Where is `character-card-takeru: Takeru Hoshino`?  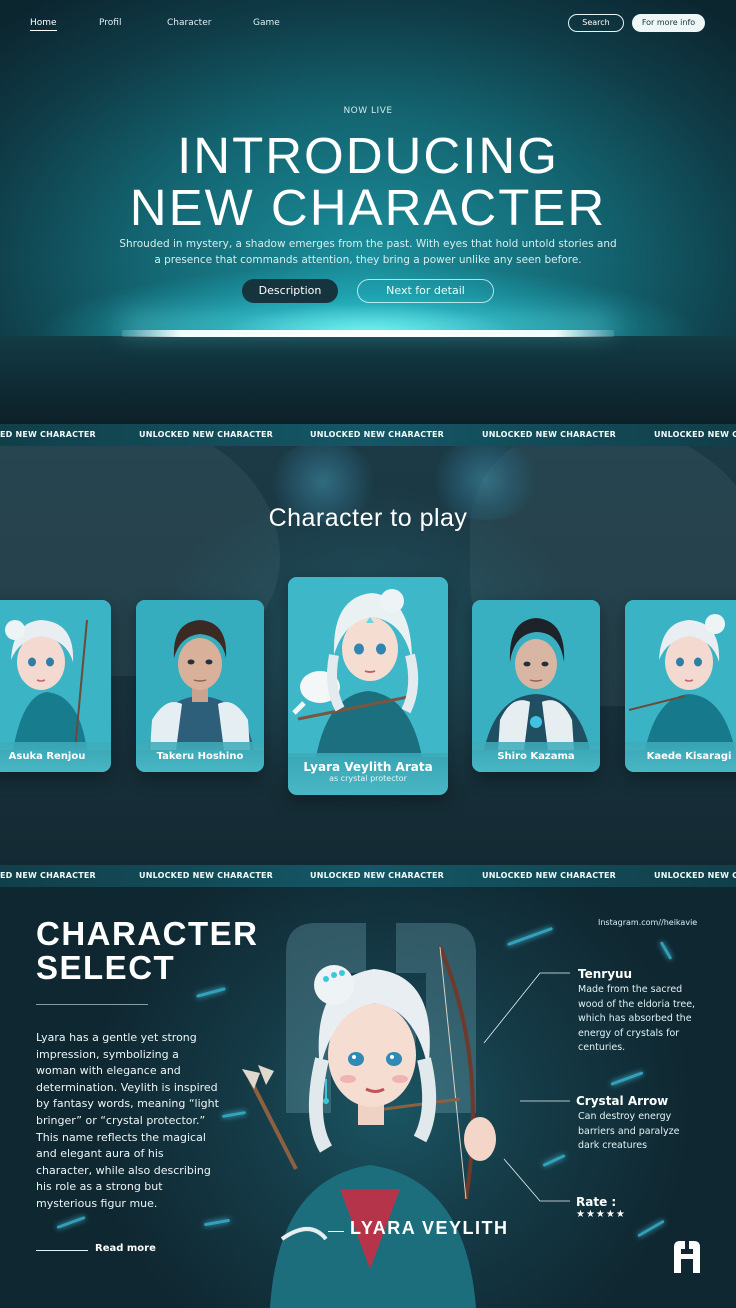
character-card-takeru: Takeru Hoshino is located at coordinates (200, 686).